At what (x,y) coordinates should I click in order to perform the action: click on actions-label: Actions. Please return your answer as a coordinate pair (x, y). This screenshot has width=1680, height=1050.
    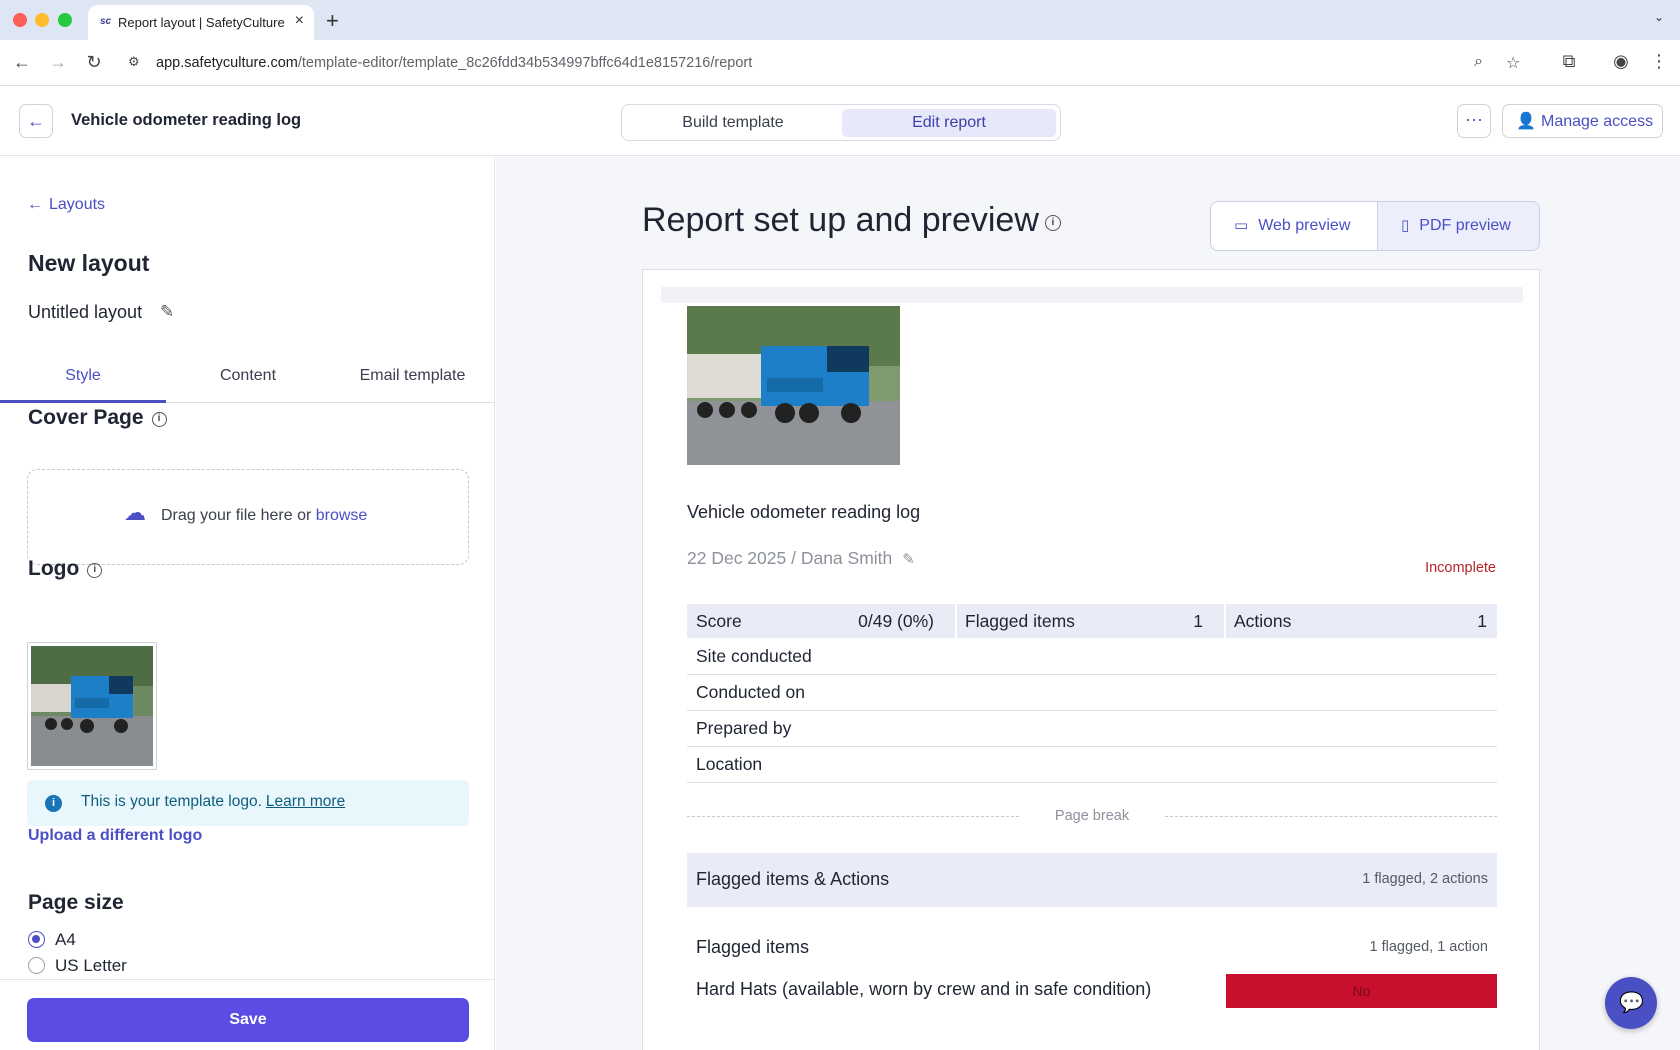
    Looking at the image, I should click on (1263, 621).